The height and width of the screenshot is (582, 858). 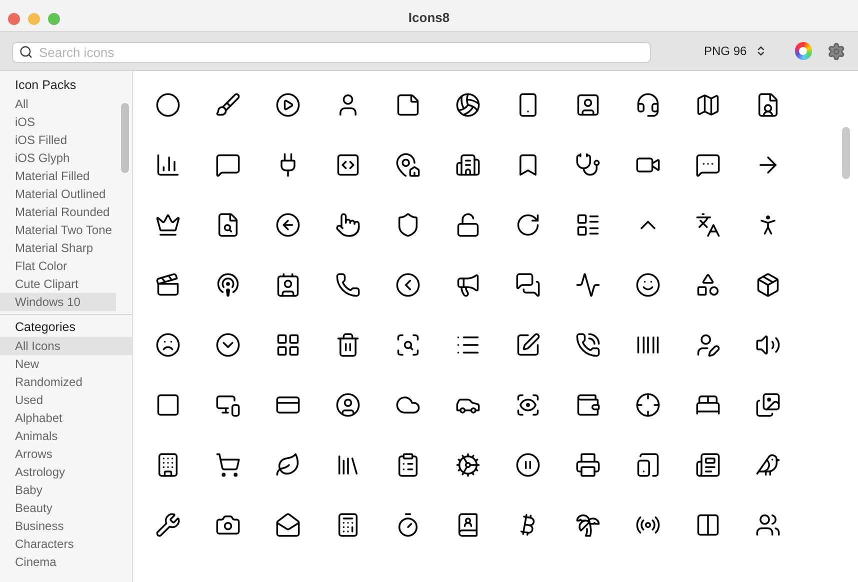 What do you see at coordinates (45, 327) in the screenshot?
I see `section-heading: Categories` at bounding box center [45, 327].